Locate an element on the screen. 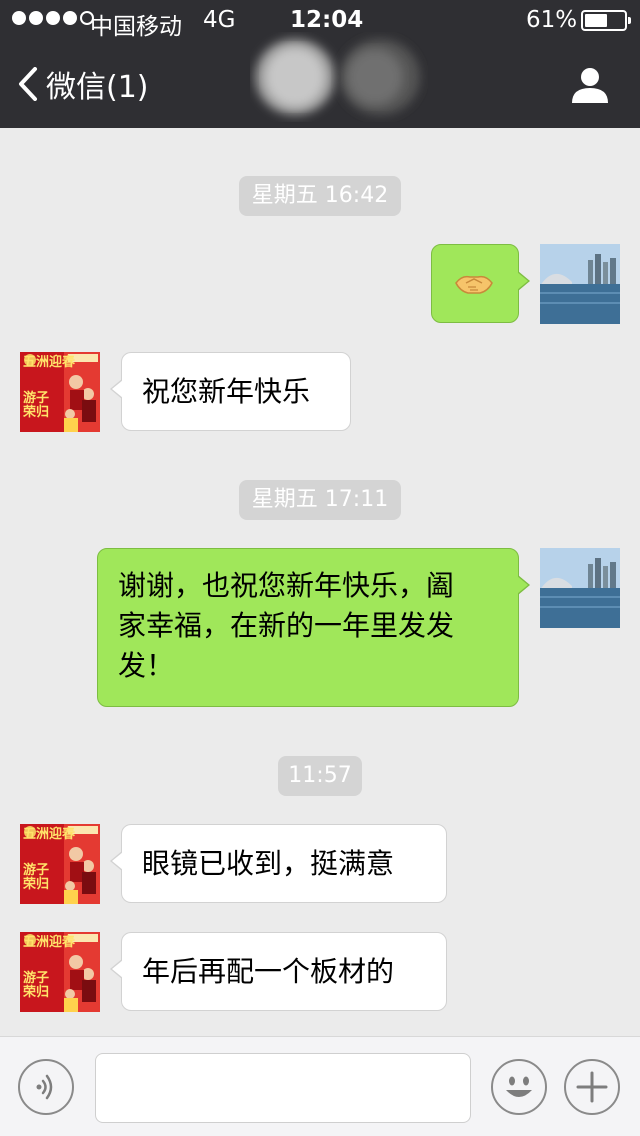  back-button: 微信(1) is located at coordinates (83, 84).